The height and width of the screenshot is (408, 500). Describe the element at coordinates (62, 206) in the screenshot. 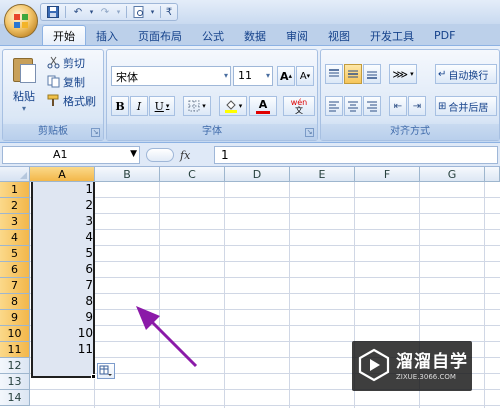

I see `cell-a2: 2` at that location.